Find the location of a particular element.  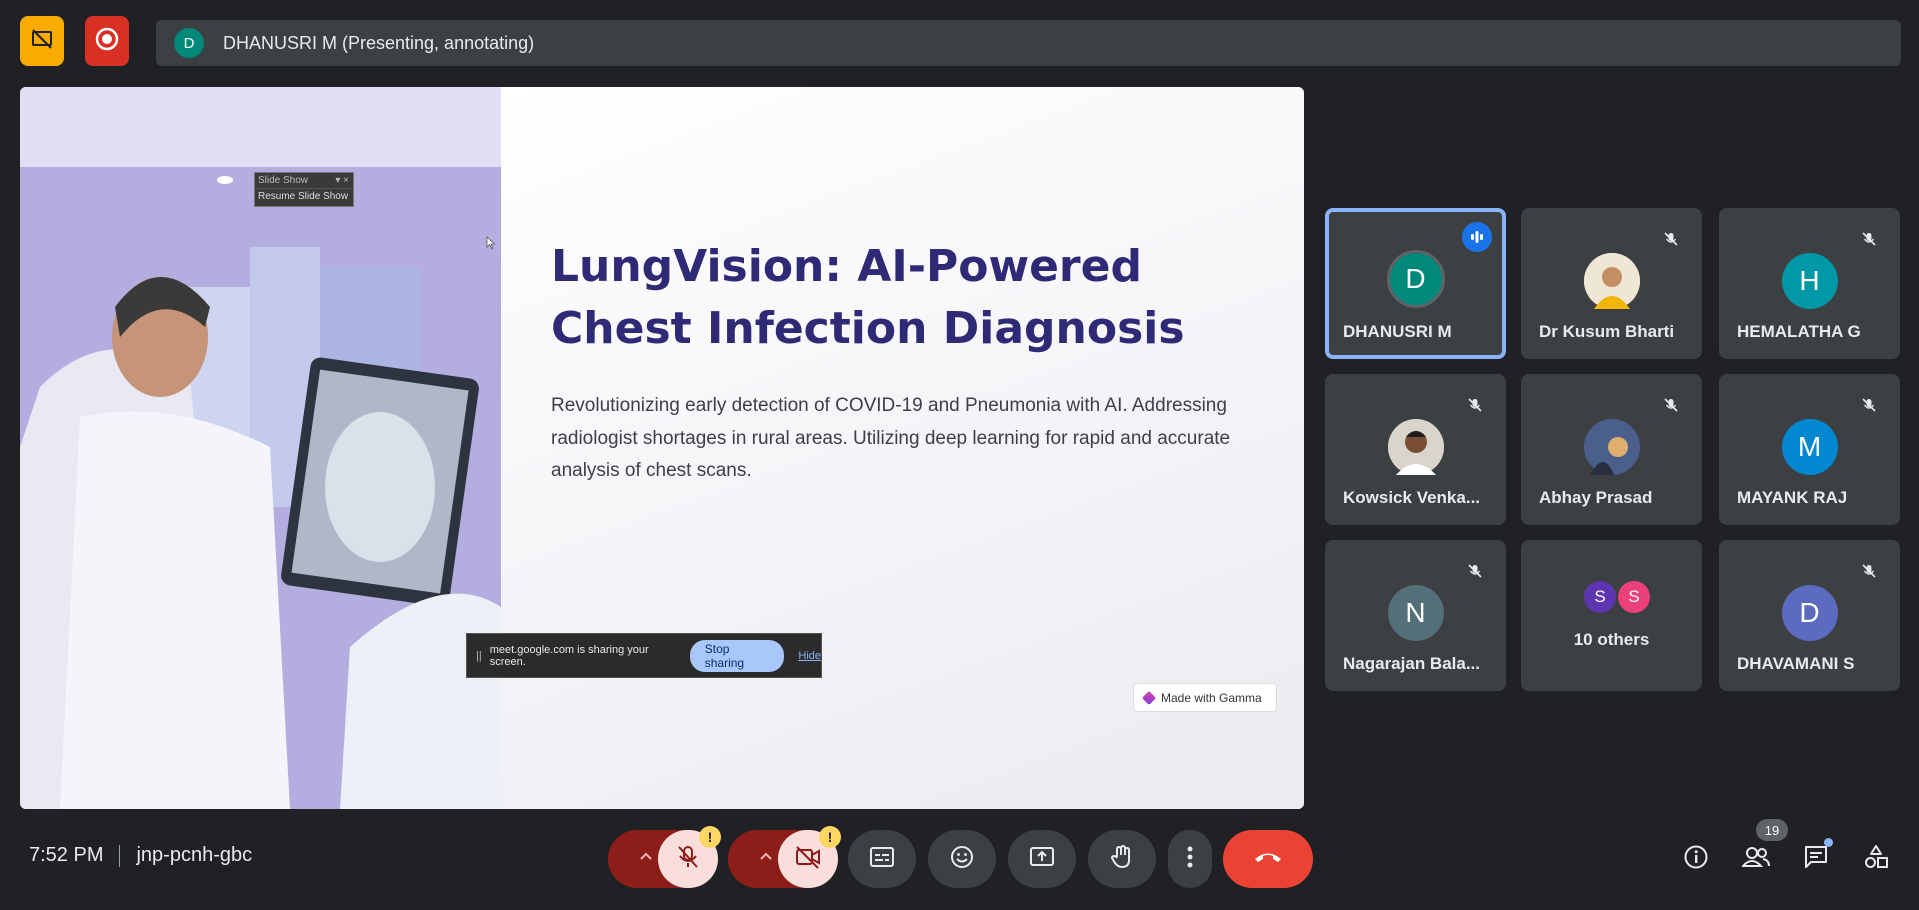

made-with-gamma-badge: Made with Gamma is located at coordinates (1205, 697).